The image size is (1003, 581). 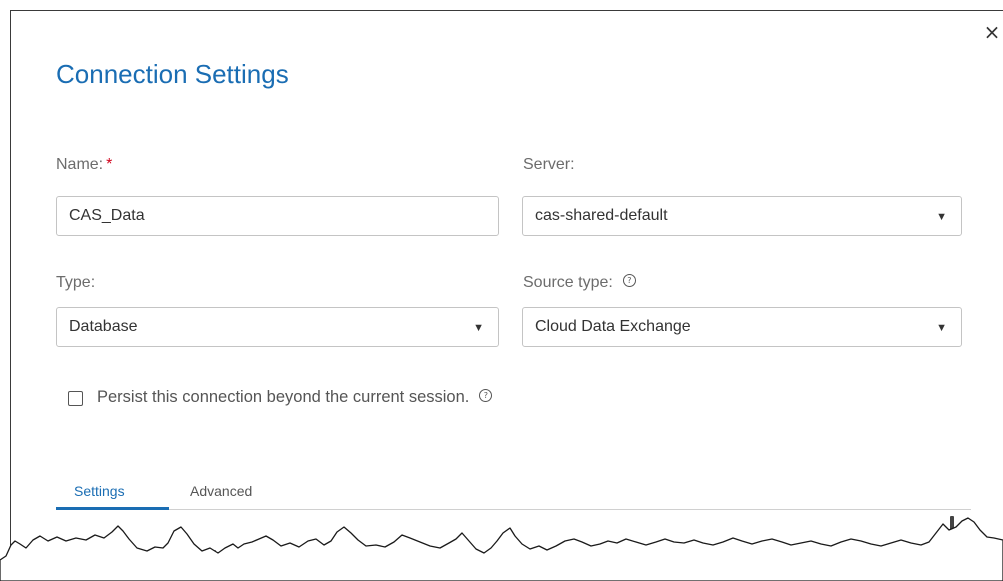 What do you see at coordinates (277, 327) in the screenshot?
I see `type-select: Database ▼` at bounding box center [277, 327].